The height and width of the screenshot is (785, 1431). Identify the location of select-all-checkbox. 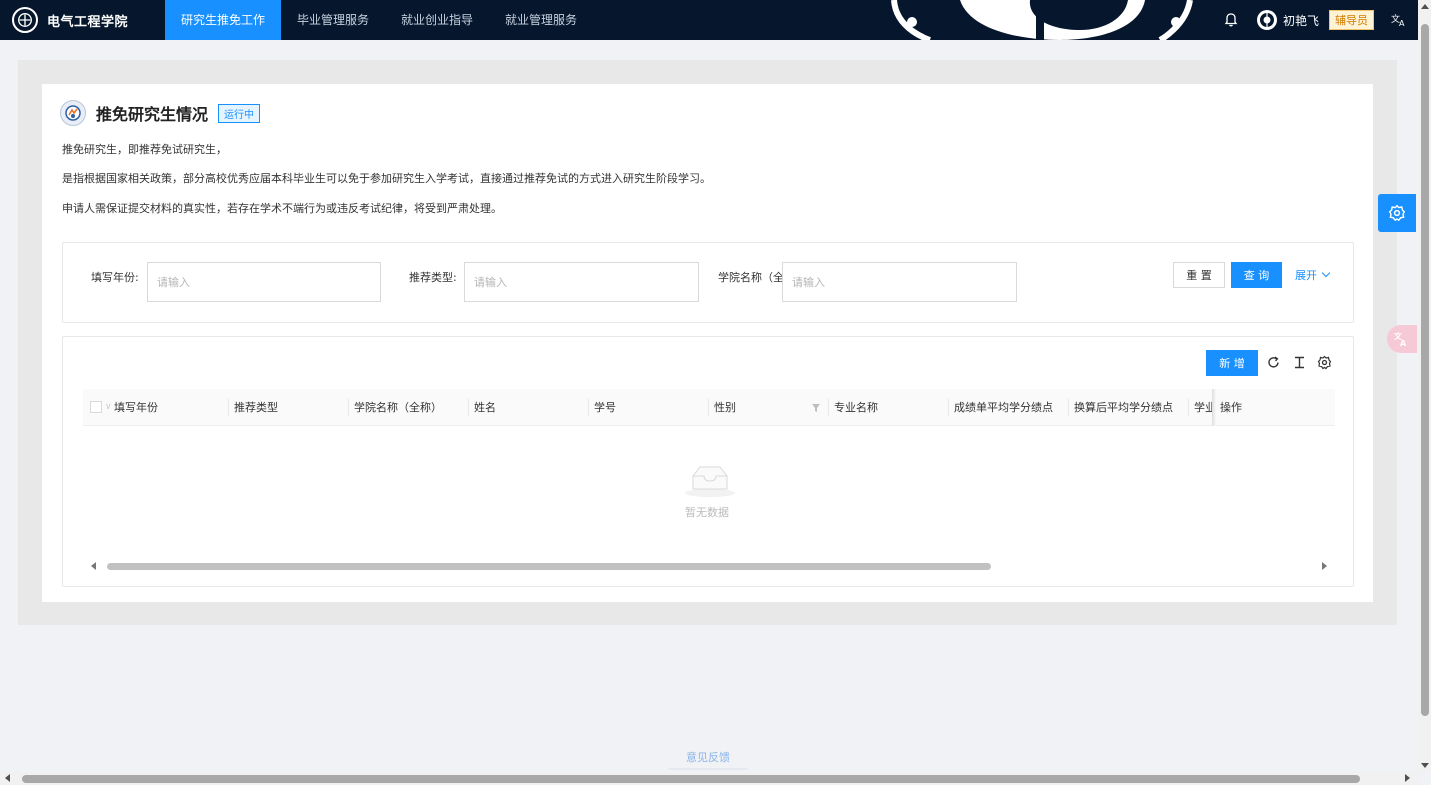
(96, 407).